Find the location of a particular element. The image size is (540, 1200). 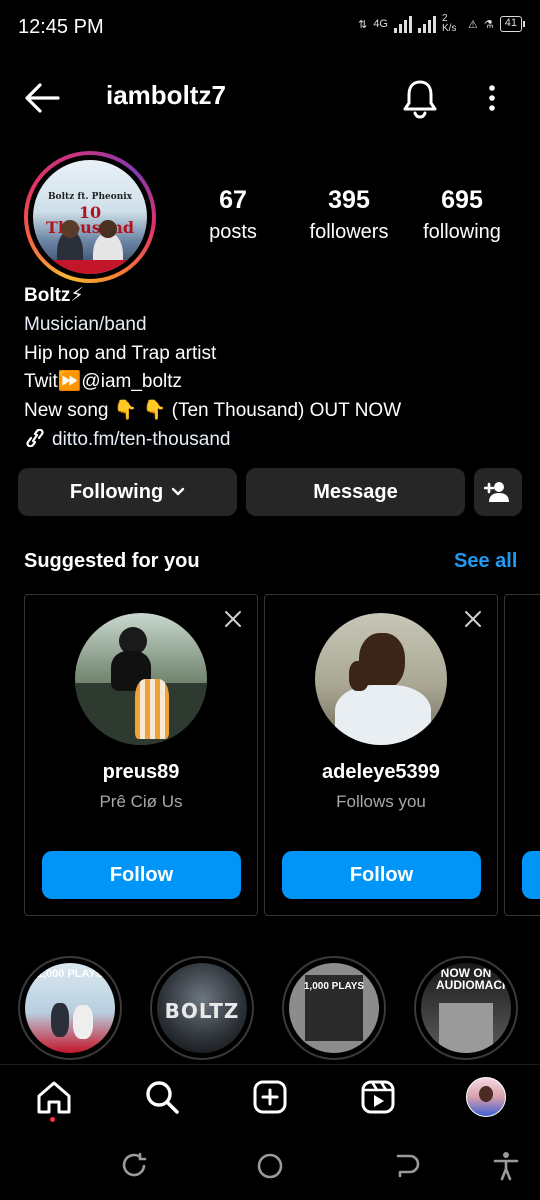

home-icon is located at coordinates (54, 1097).